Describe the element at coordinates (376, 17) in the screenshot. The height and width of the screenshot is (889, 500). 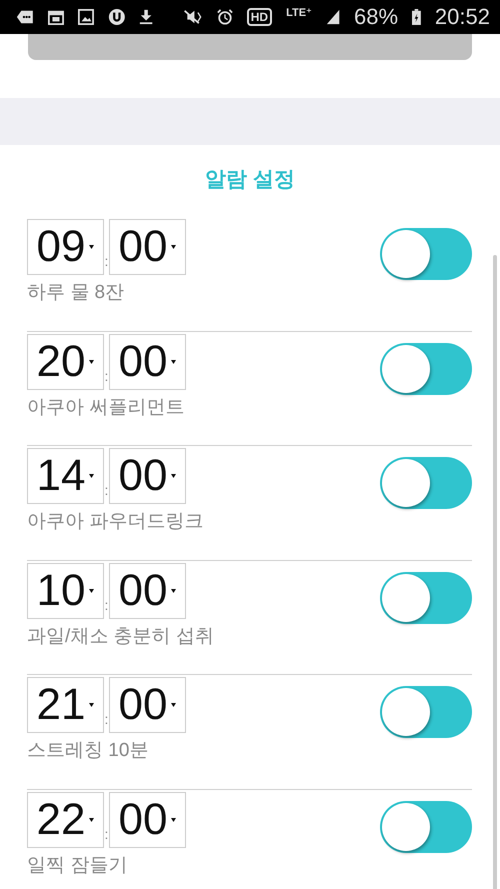
I see `battery-percent: 68%` at that location.